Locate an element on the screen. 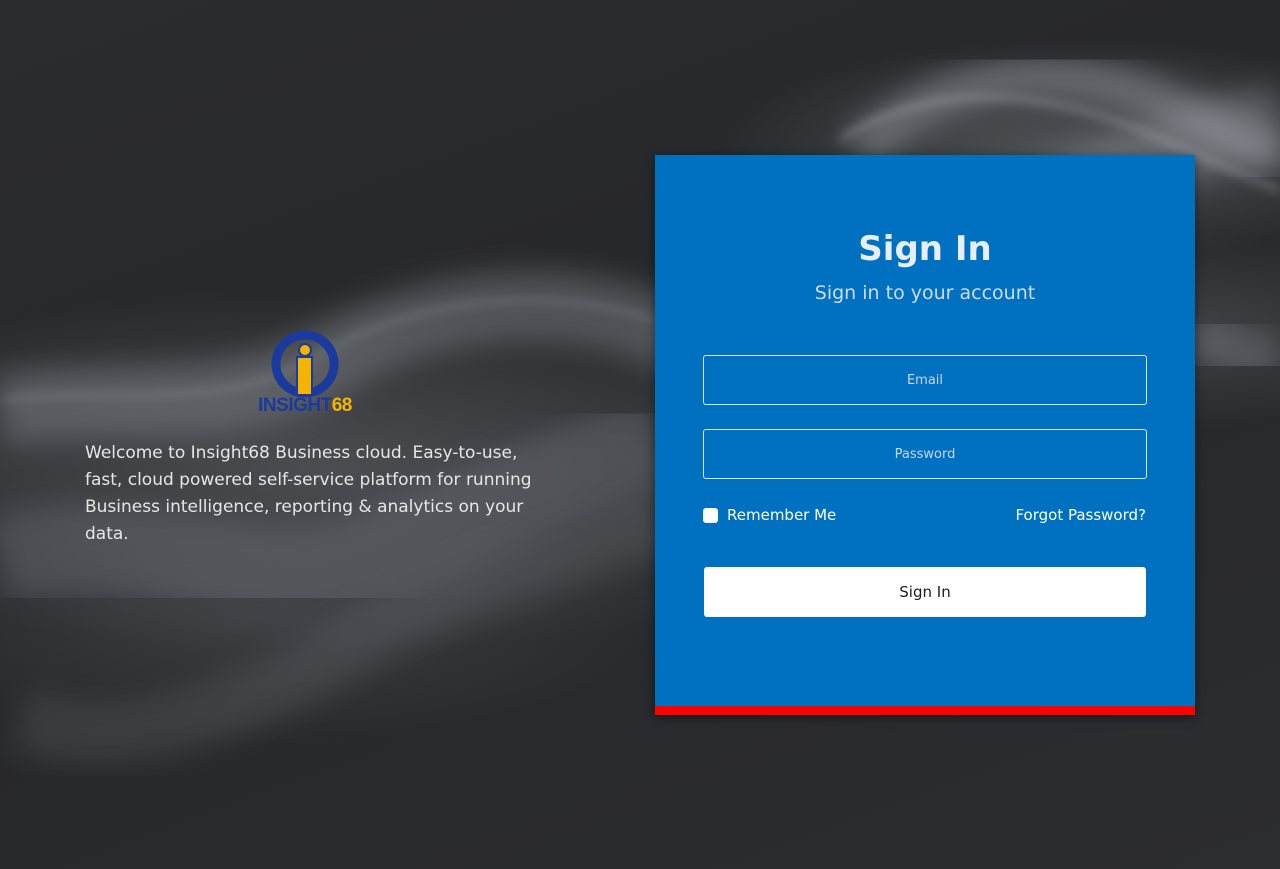 This screenshot has height=869, width=1280. remember-me: Remember Me is located at coordinates (769, 515).